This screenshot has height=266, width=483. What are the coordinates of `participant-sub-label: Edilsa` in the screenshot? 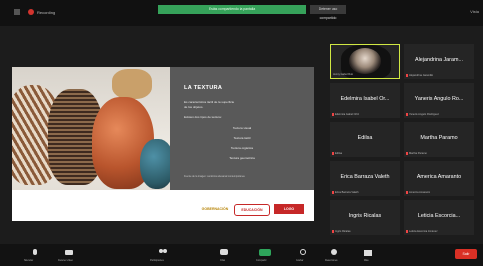 It's located at (337, 153).